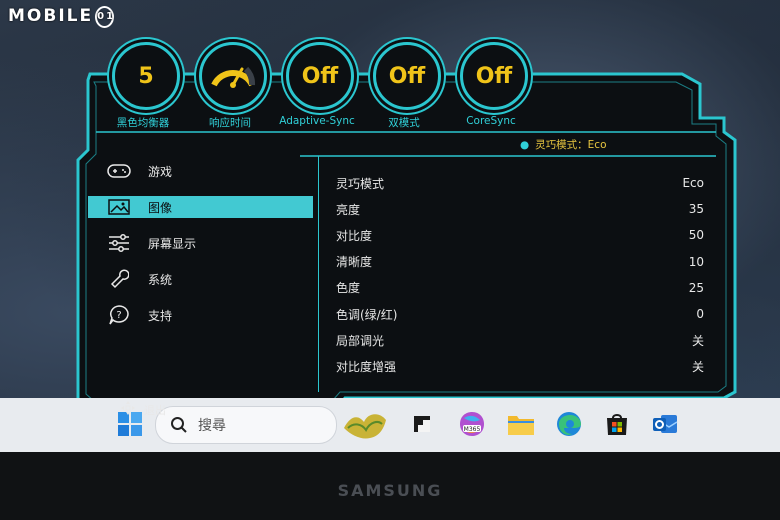  What do you see at coordinates (665, 424) in the screenshot?
I see `outlook-icon` at bounding box center [665, 424].